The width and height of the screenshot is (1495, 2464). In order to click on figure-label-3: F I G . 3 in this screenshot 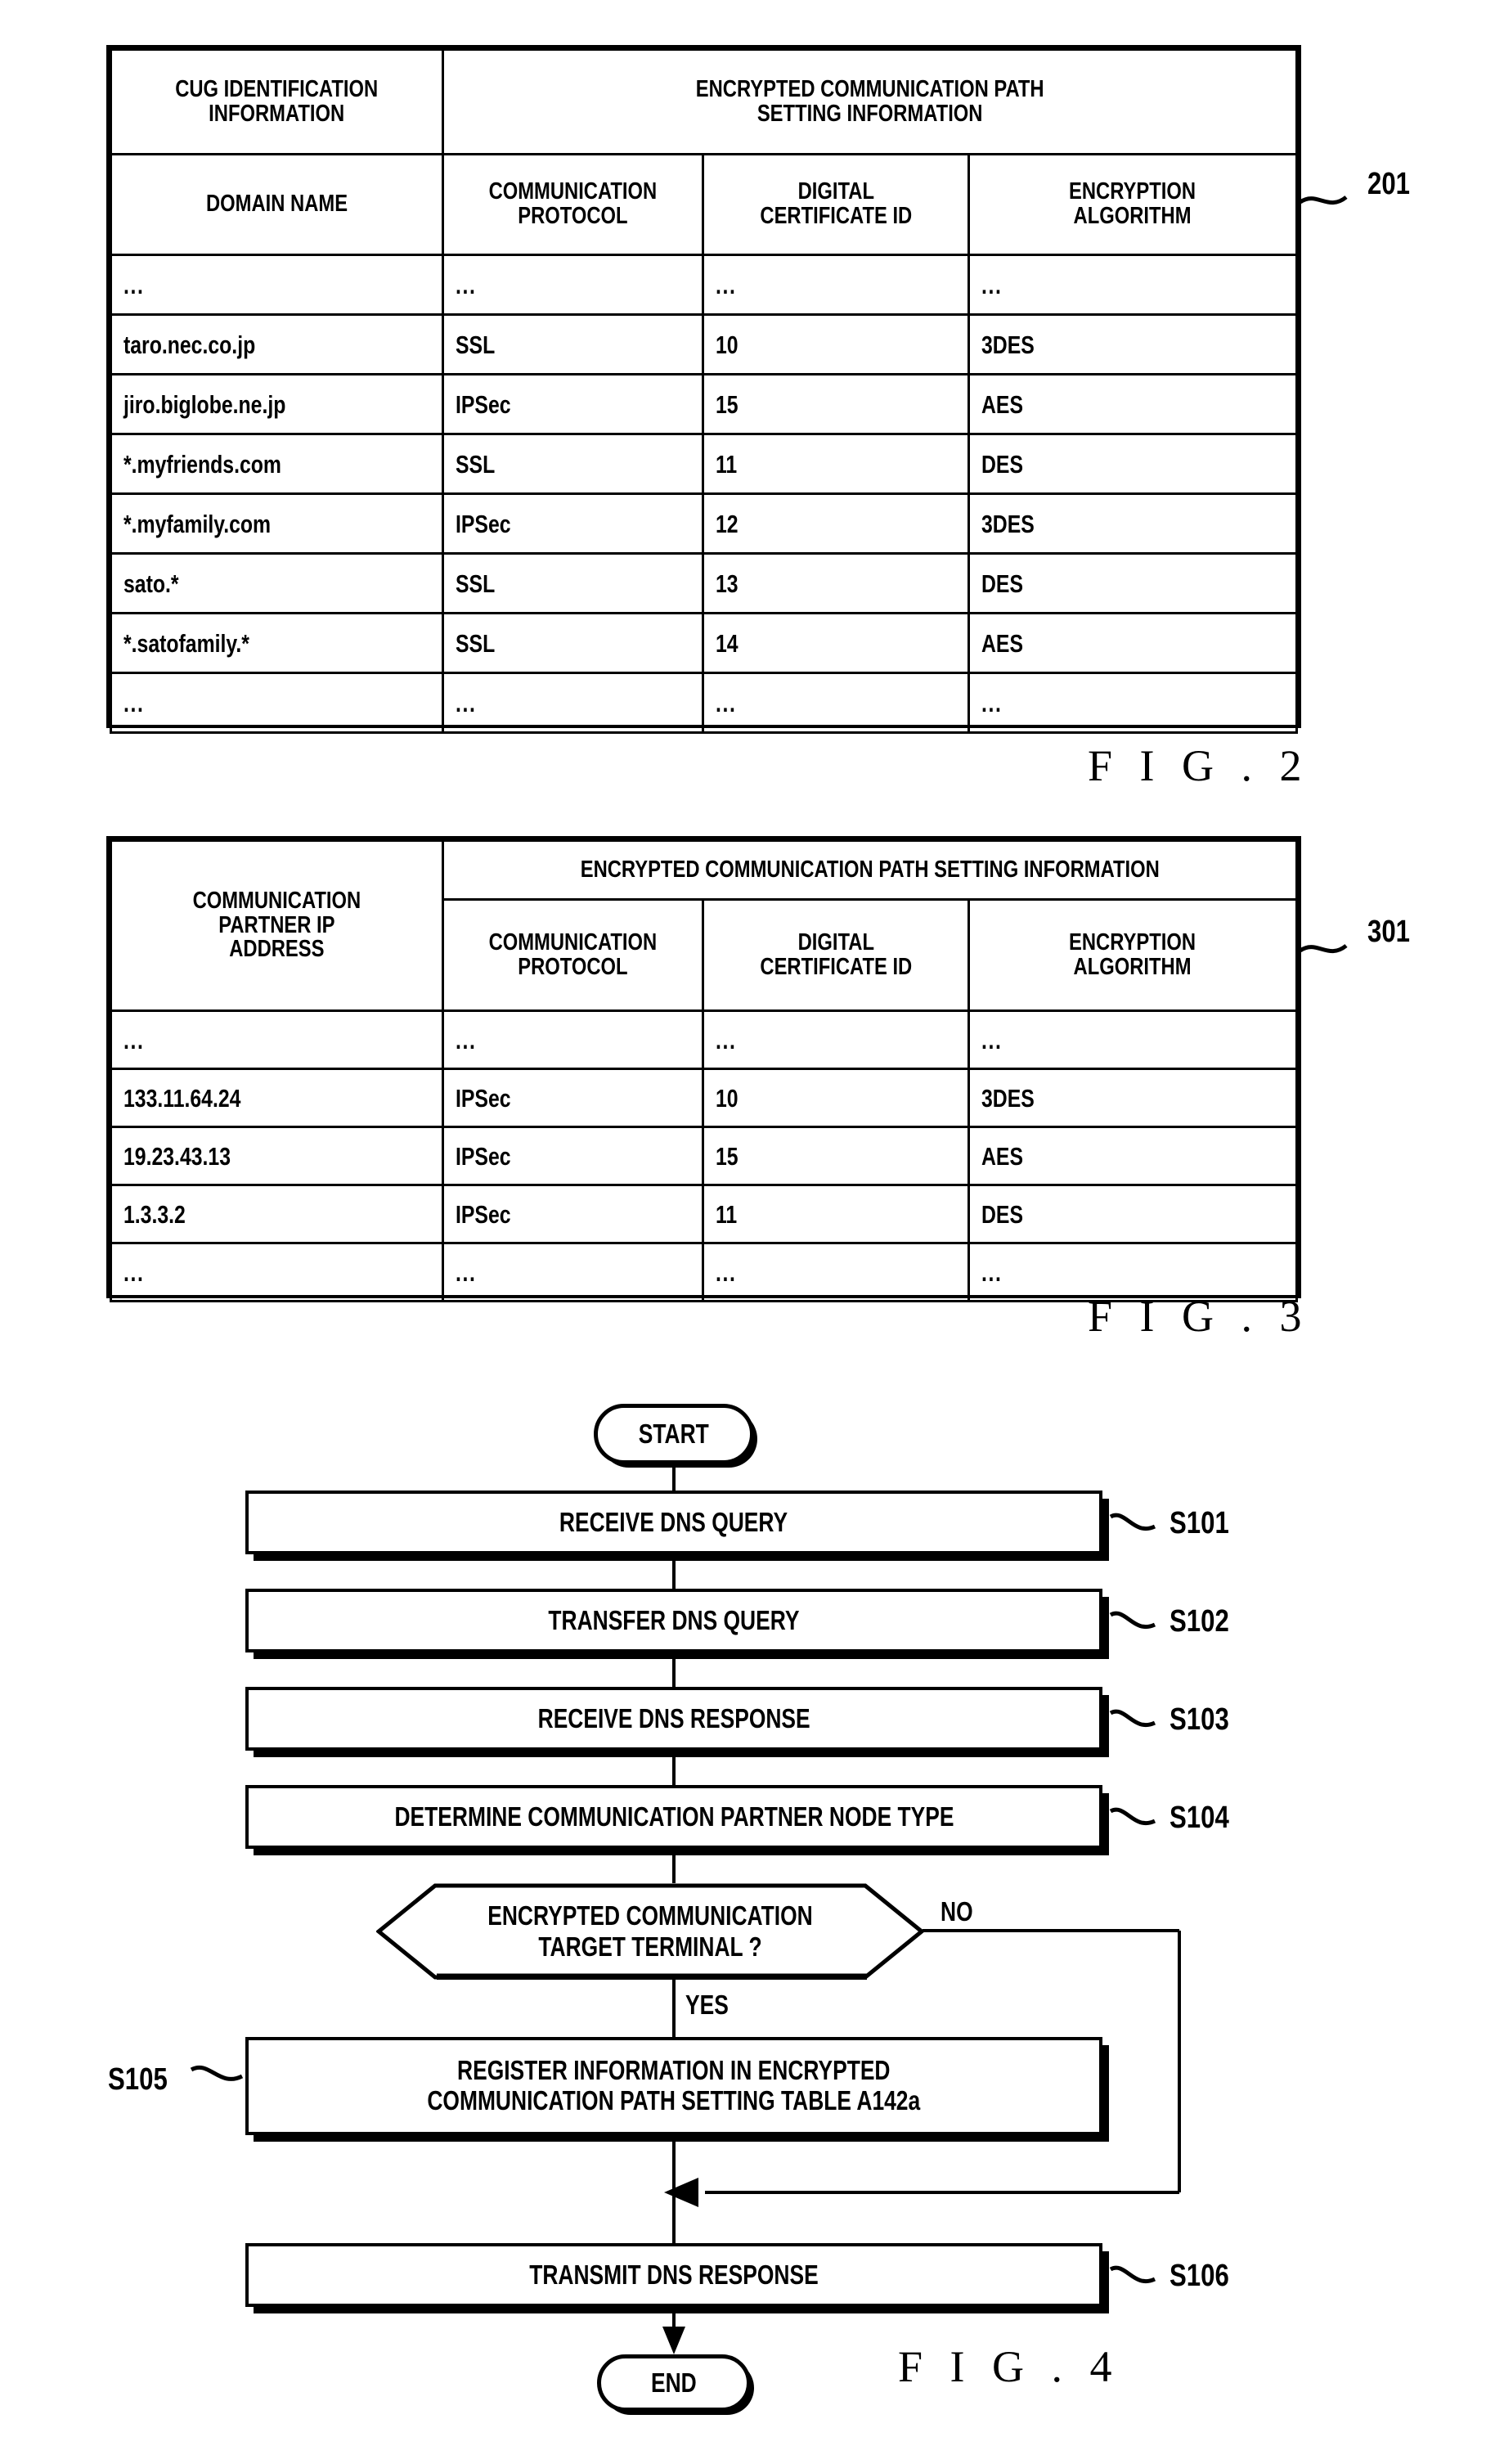, I will do `click(1199, 1316)`.